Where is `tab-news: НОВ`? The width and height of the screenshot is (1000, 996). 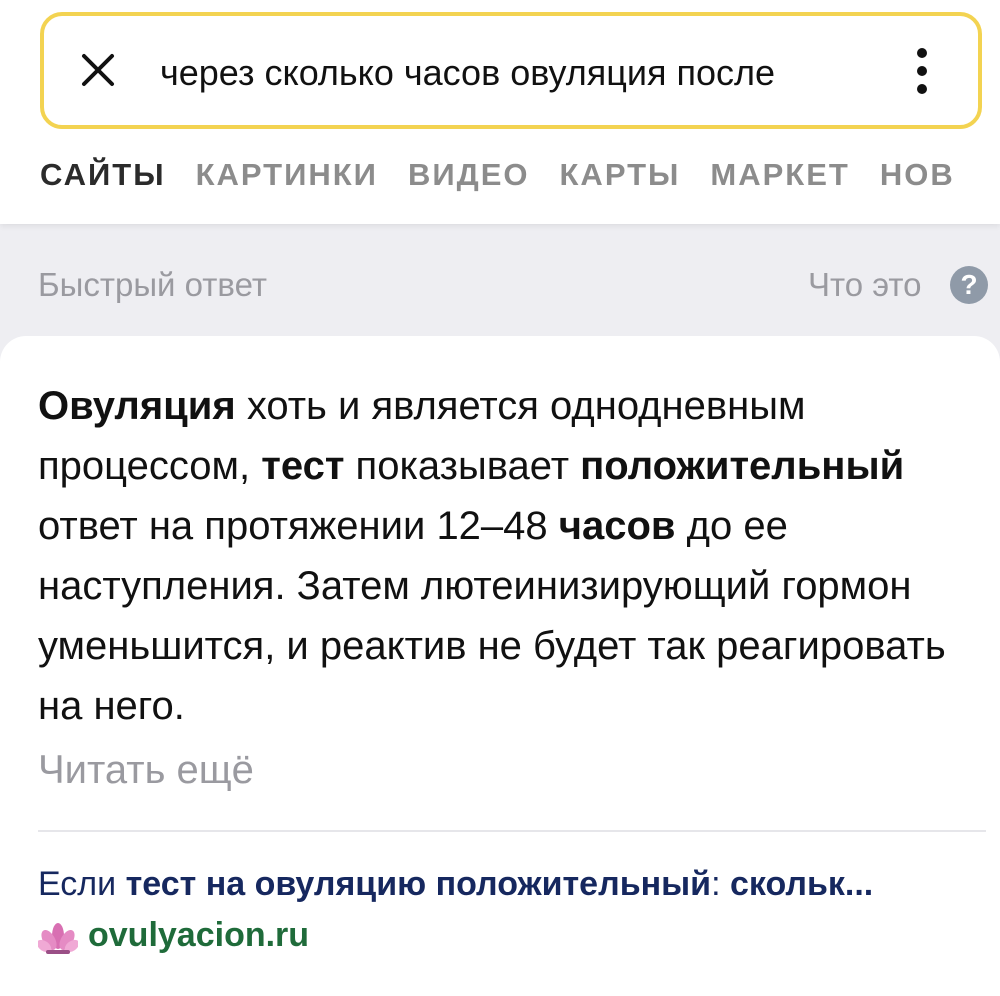 tab-news: НОВ is located at coordinates (917, 175).